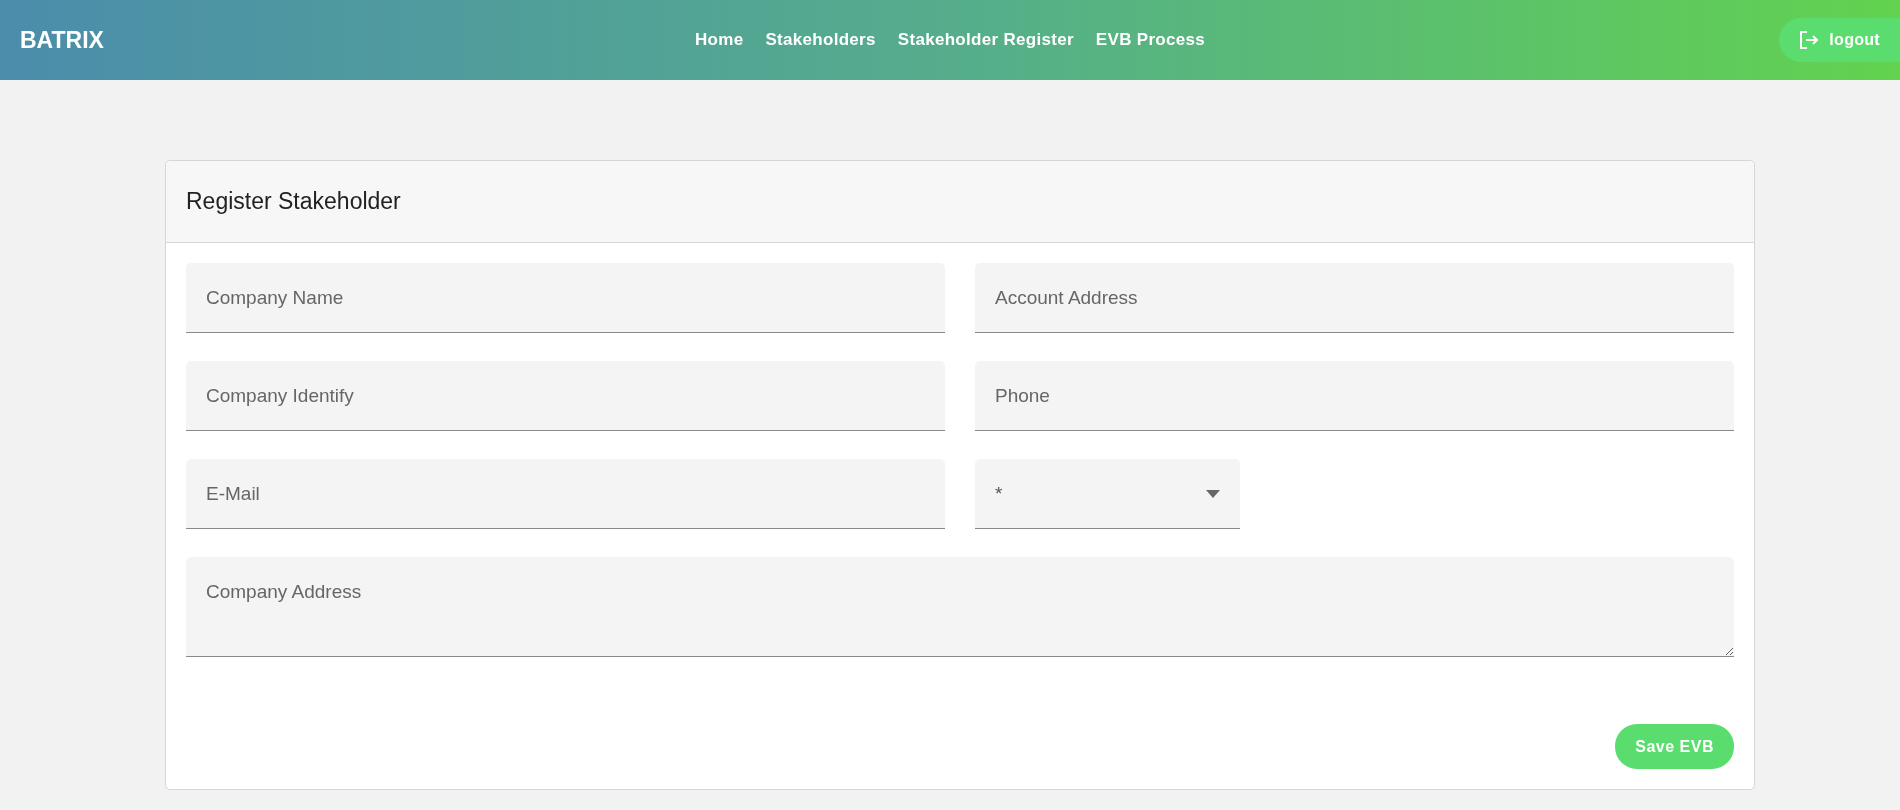 The image size is (1900, 810). I want to click on logout-icon, so click(1809, 40).